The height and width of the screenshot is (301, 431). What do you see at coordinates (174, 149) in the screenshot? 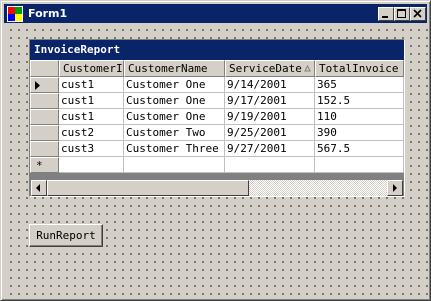
I see `table-cell: Customer Three` at bounding box center [174, 149].